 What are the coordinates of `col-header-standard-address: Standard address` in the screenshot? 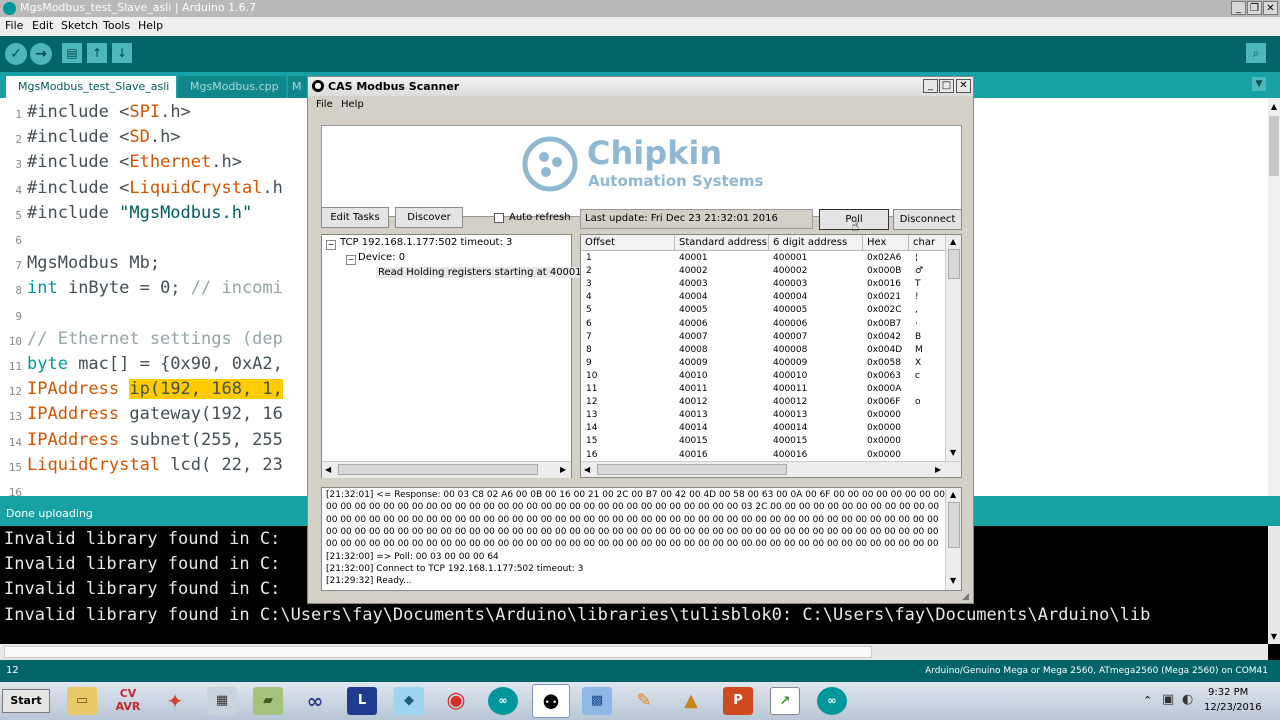 It's located at (722, 243).